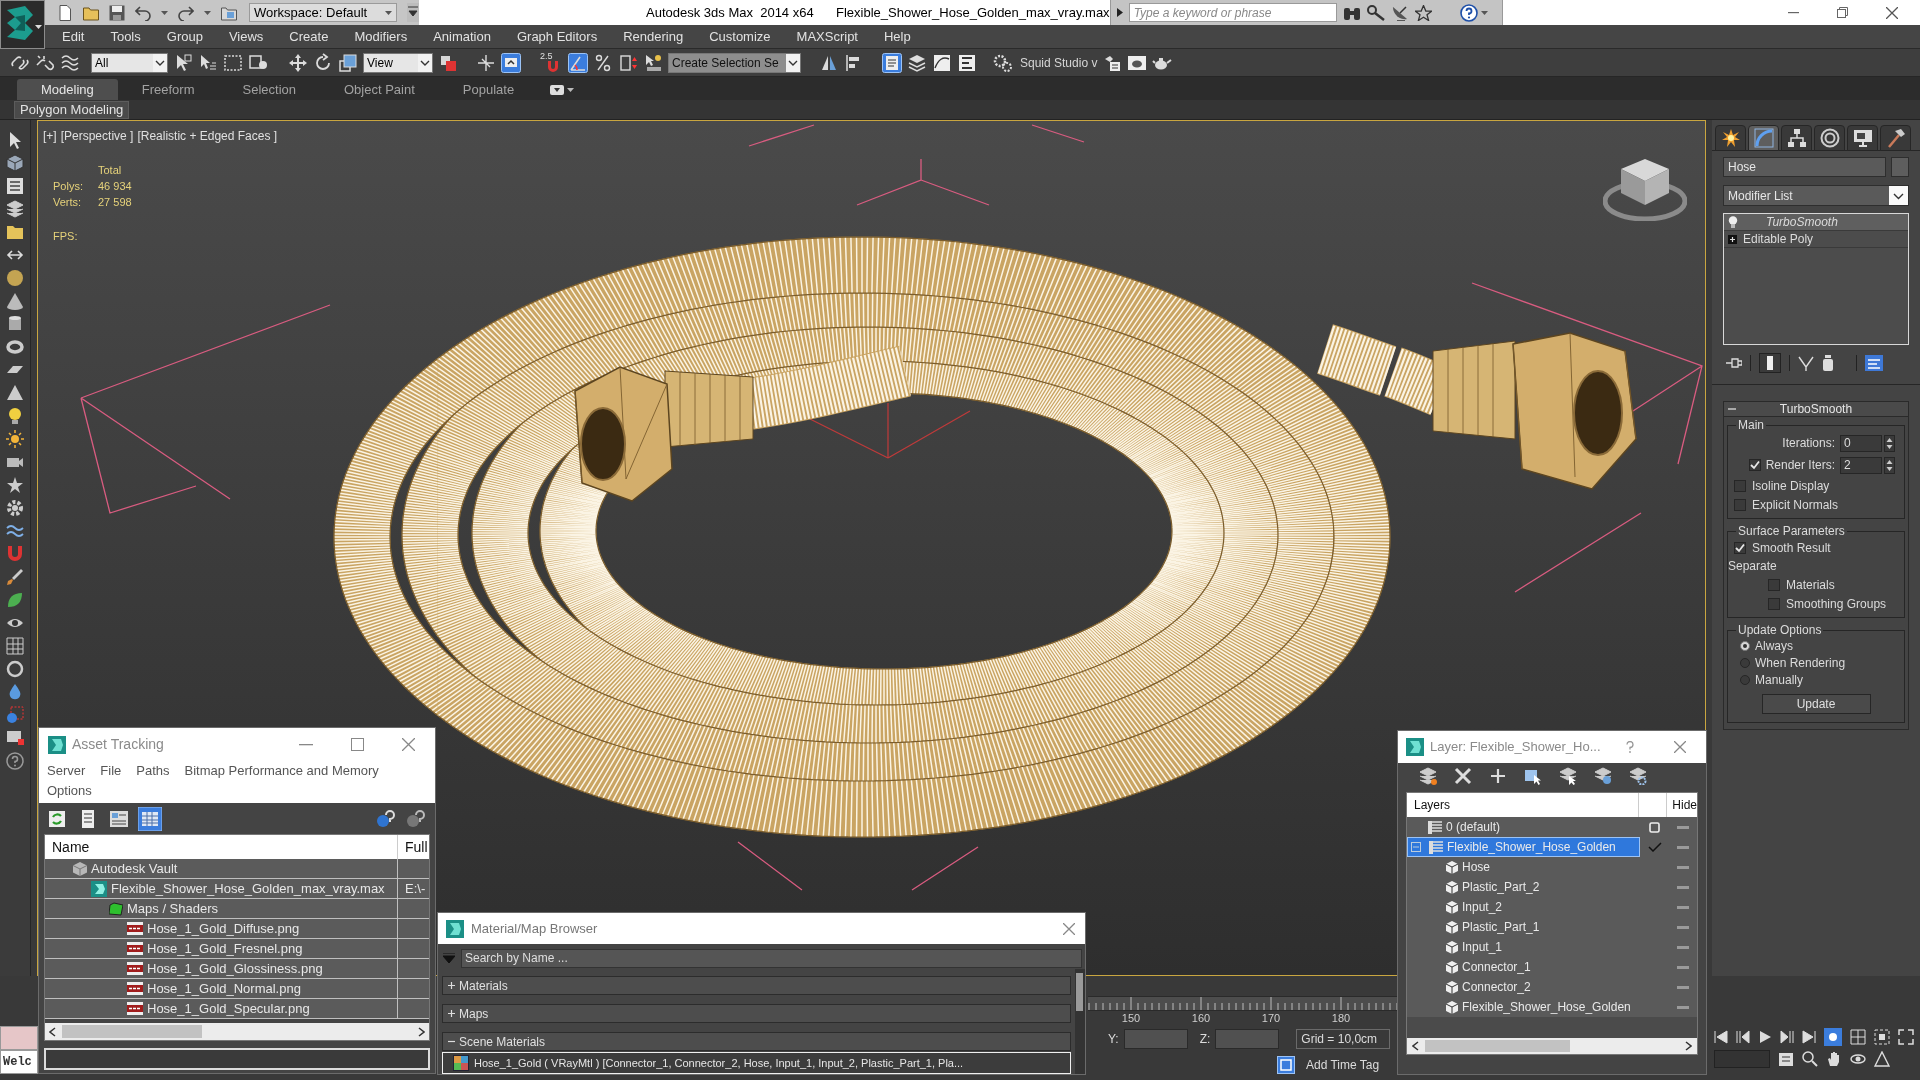  What do you see at coordinates (22, 24) in the screenshot?
I see `app-logo-icon` at bounding box center [22, 24].